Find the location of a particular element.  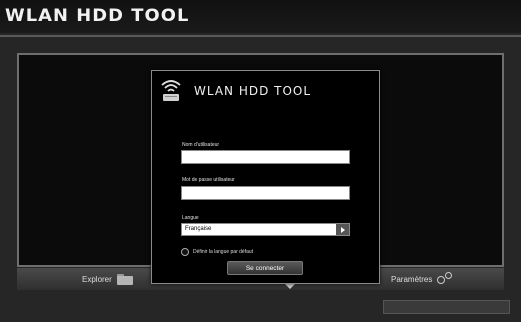

language-select: Française is located at coordinates (265, 229).